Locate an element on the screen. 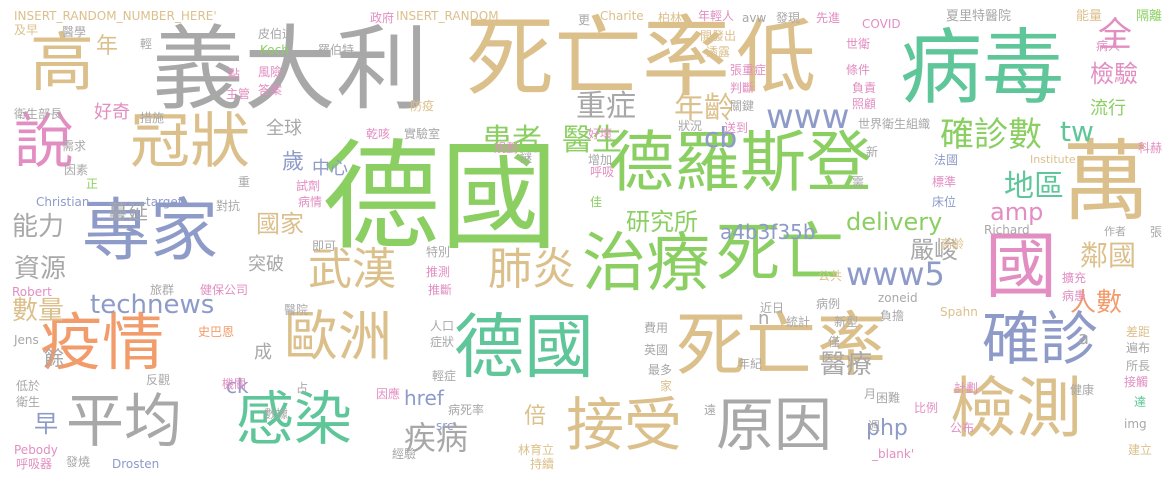  cloud-word: tw is located at coordinates (1077, 131).